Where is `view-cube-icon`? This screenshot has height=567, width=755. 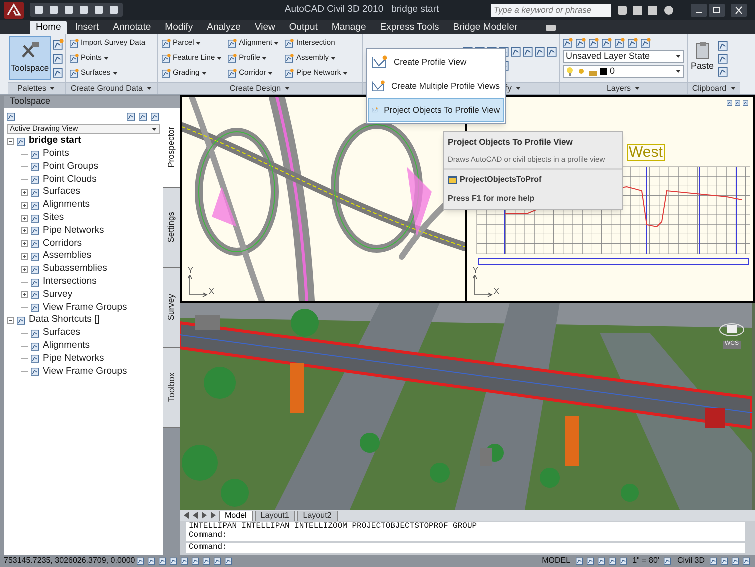
view-cube-icon is located at coordinates (732, 330).